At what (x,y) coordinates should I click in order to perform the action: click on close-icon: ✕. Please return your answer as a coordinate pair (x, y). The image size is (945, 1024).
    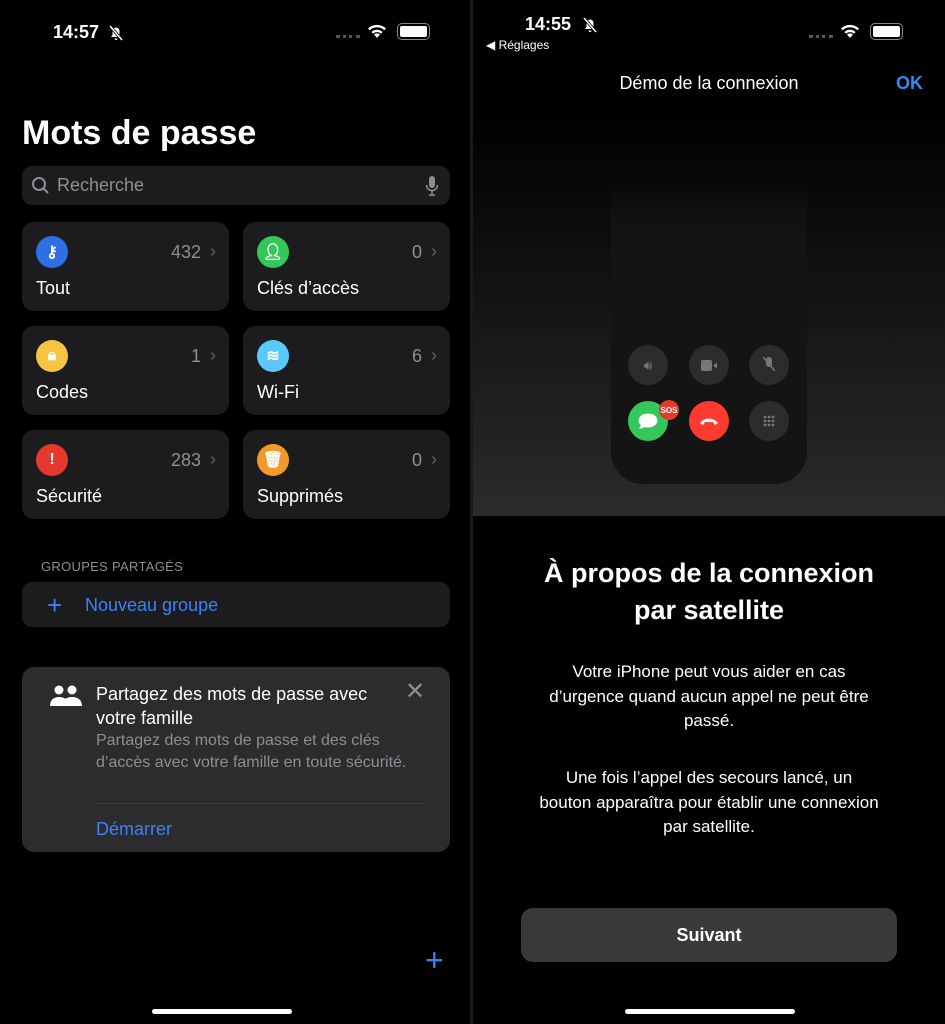
    Looking at the image, I should click on (415, 691).